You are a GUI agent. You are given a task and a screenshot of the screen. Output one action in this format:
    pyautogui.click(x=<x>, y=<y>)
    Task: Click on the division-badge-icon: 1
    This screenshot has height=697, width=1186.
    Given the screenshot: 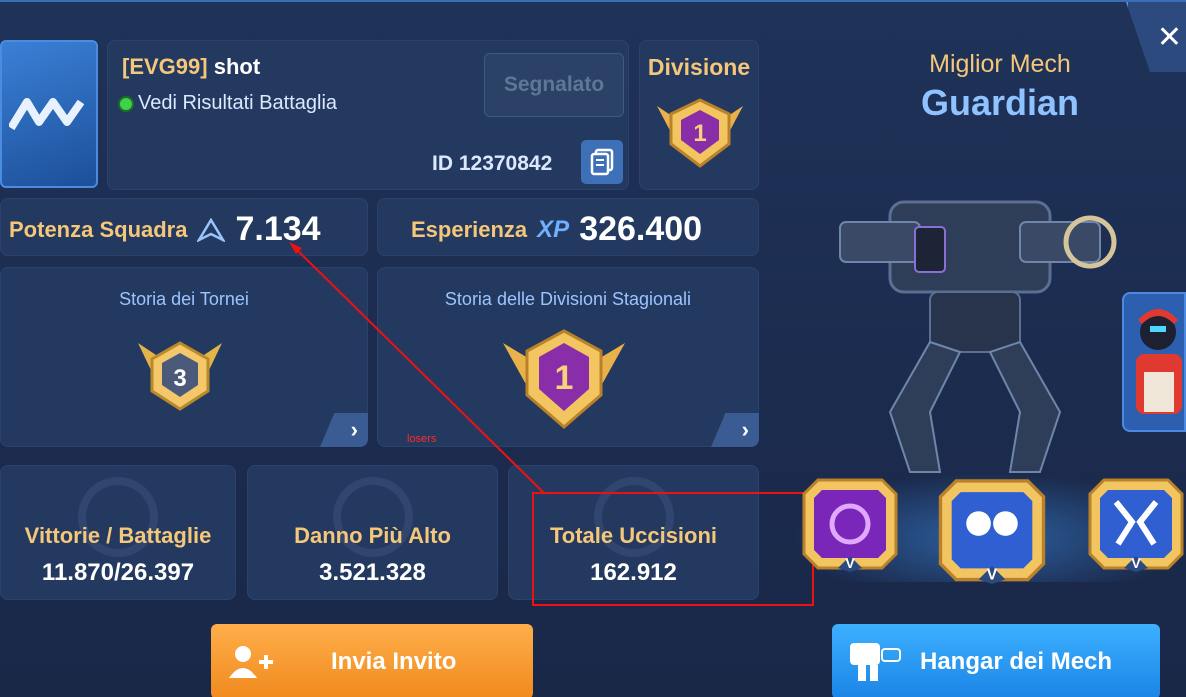 What is the action you would take?
    pyautogui.click(x=700, y=133)
    